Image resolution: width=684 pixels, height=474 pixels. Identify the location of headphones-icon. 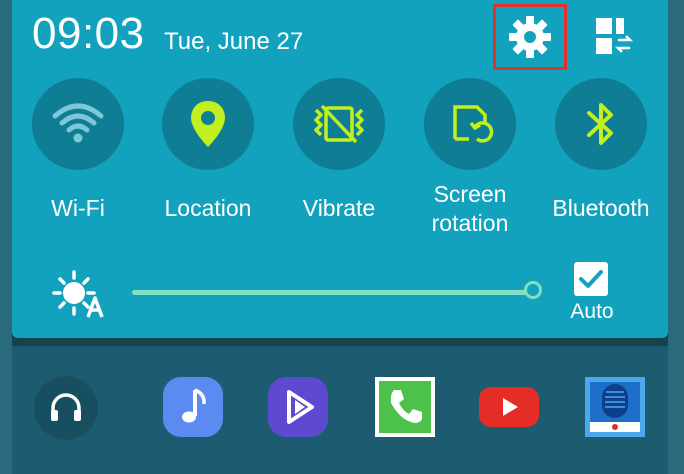
(66, 407).